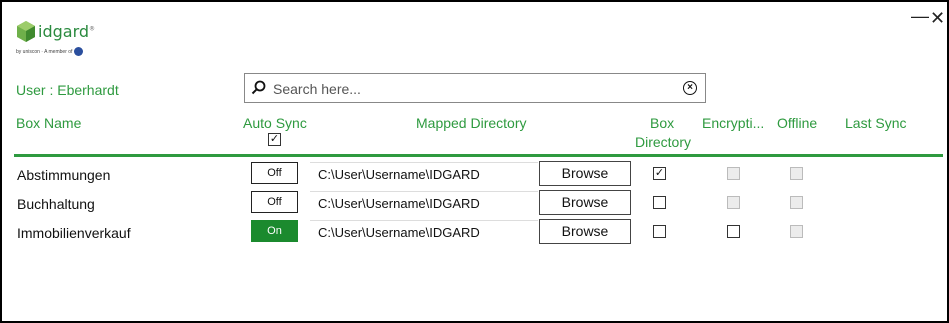  What do you see at coordinates (920, 16) in the screenshot?
I see `minimize-button: —` at bounding box center [920, 16].